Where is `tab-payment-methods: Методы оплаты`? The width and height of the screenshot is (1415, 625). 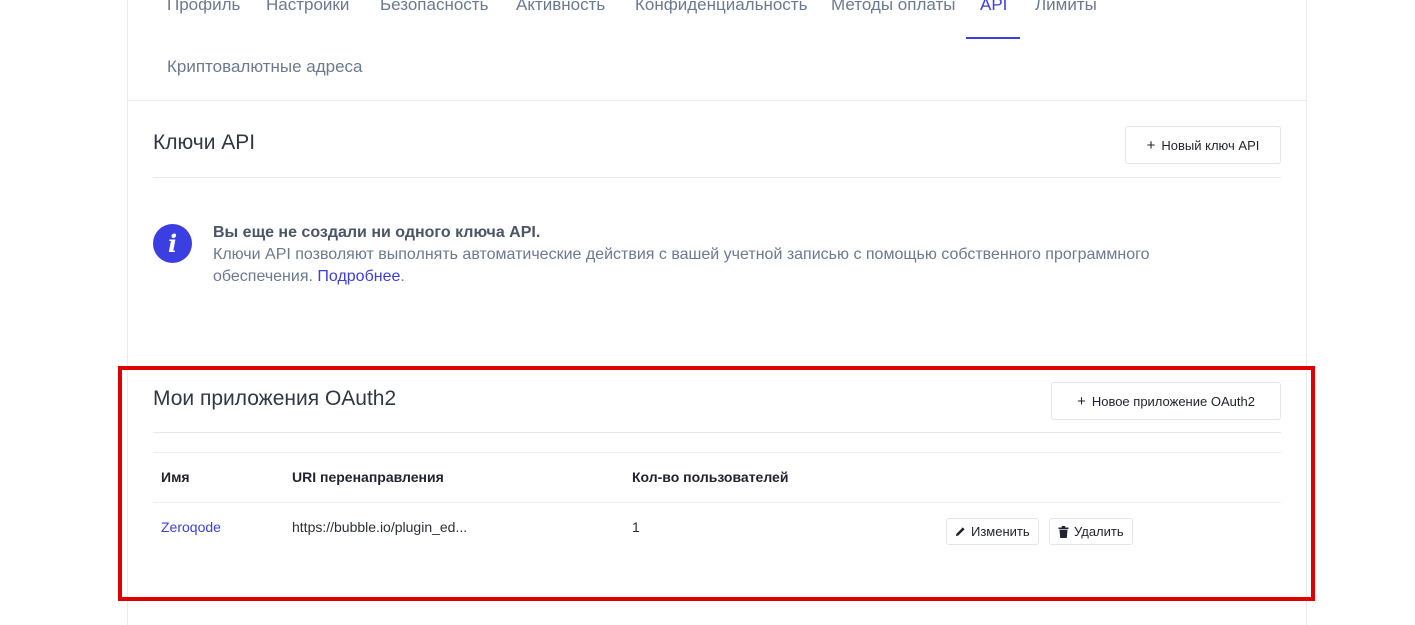
tab-payment-methods: Методы оплаты is located at coordinates (893, 7).